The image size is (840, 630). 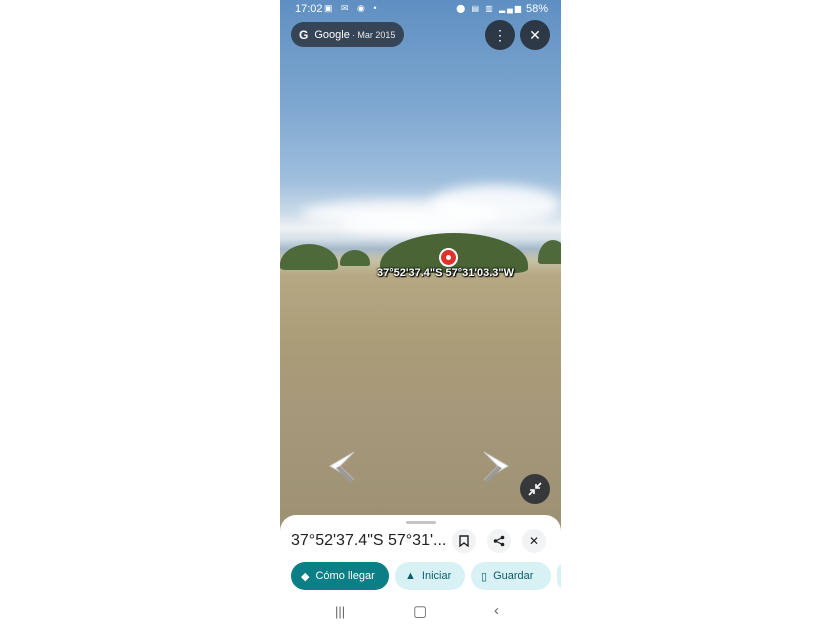 What do you see at coordinates (513, 576) in the screenshot?
I see `save-label: Guardar` at bounding box center [513, 576].